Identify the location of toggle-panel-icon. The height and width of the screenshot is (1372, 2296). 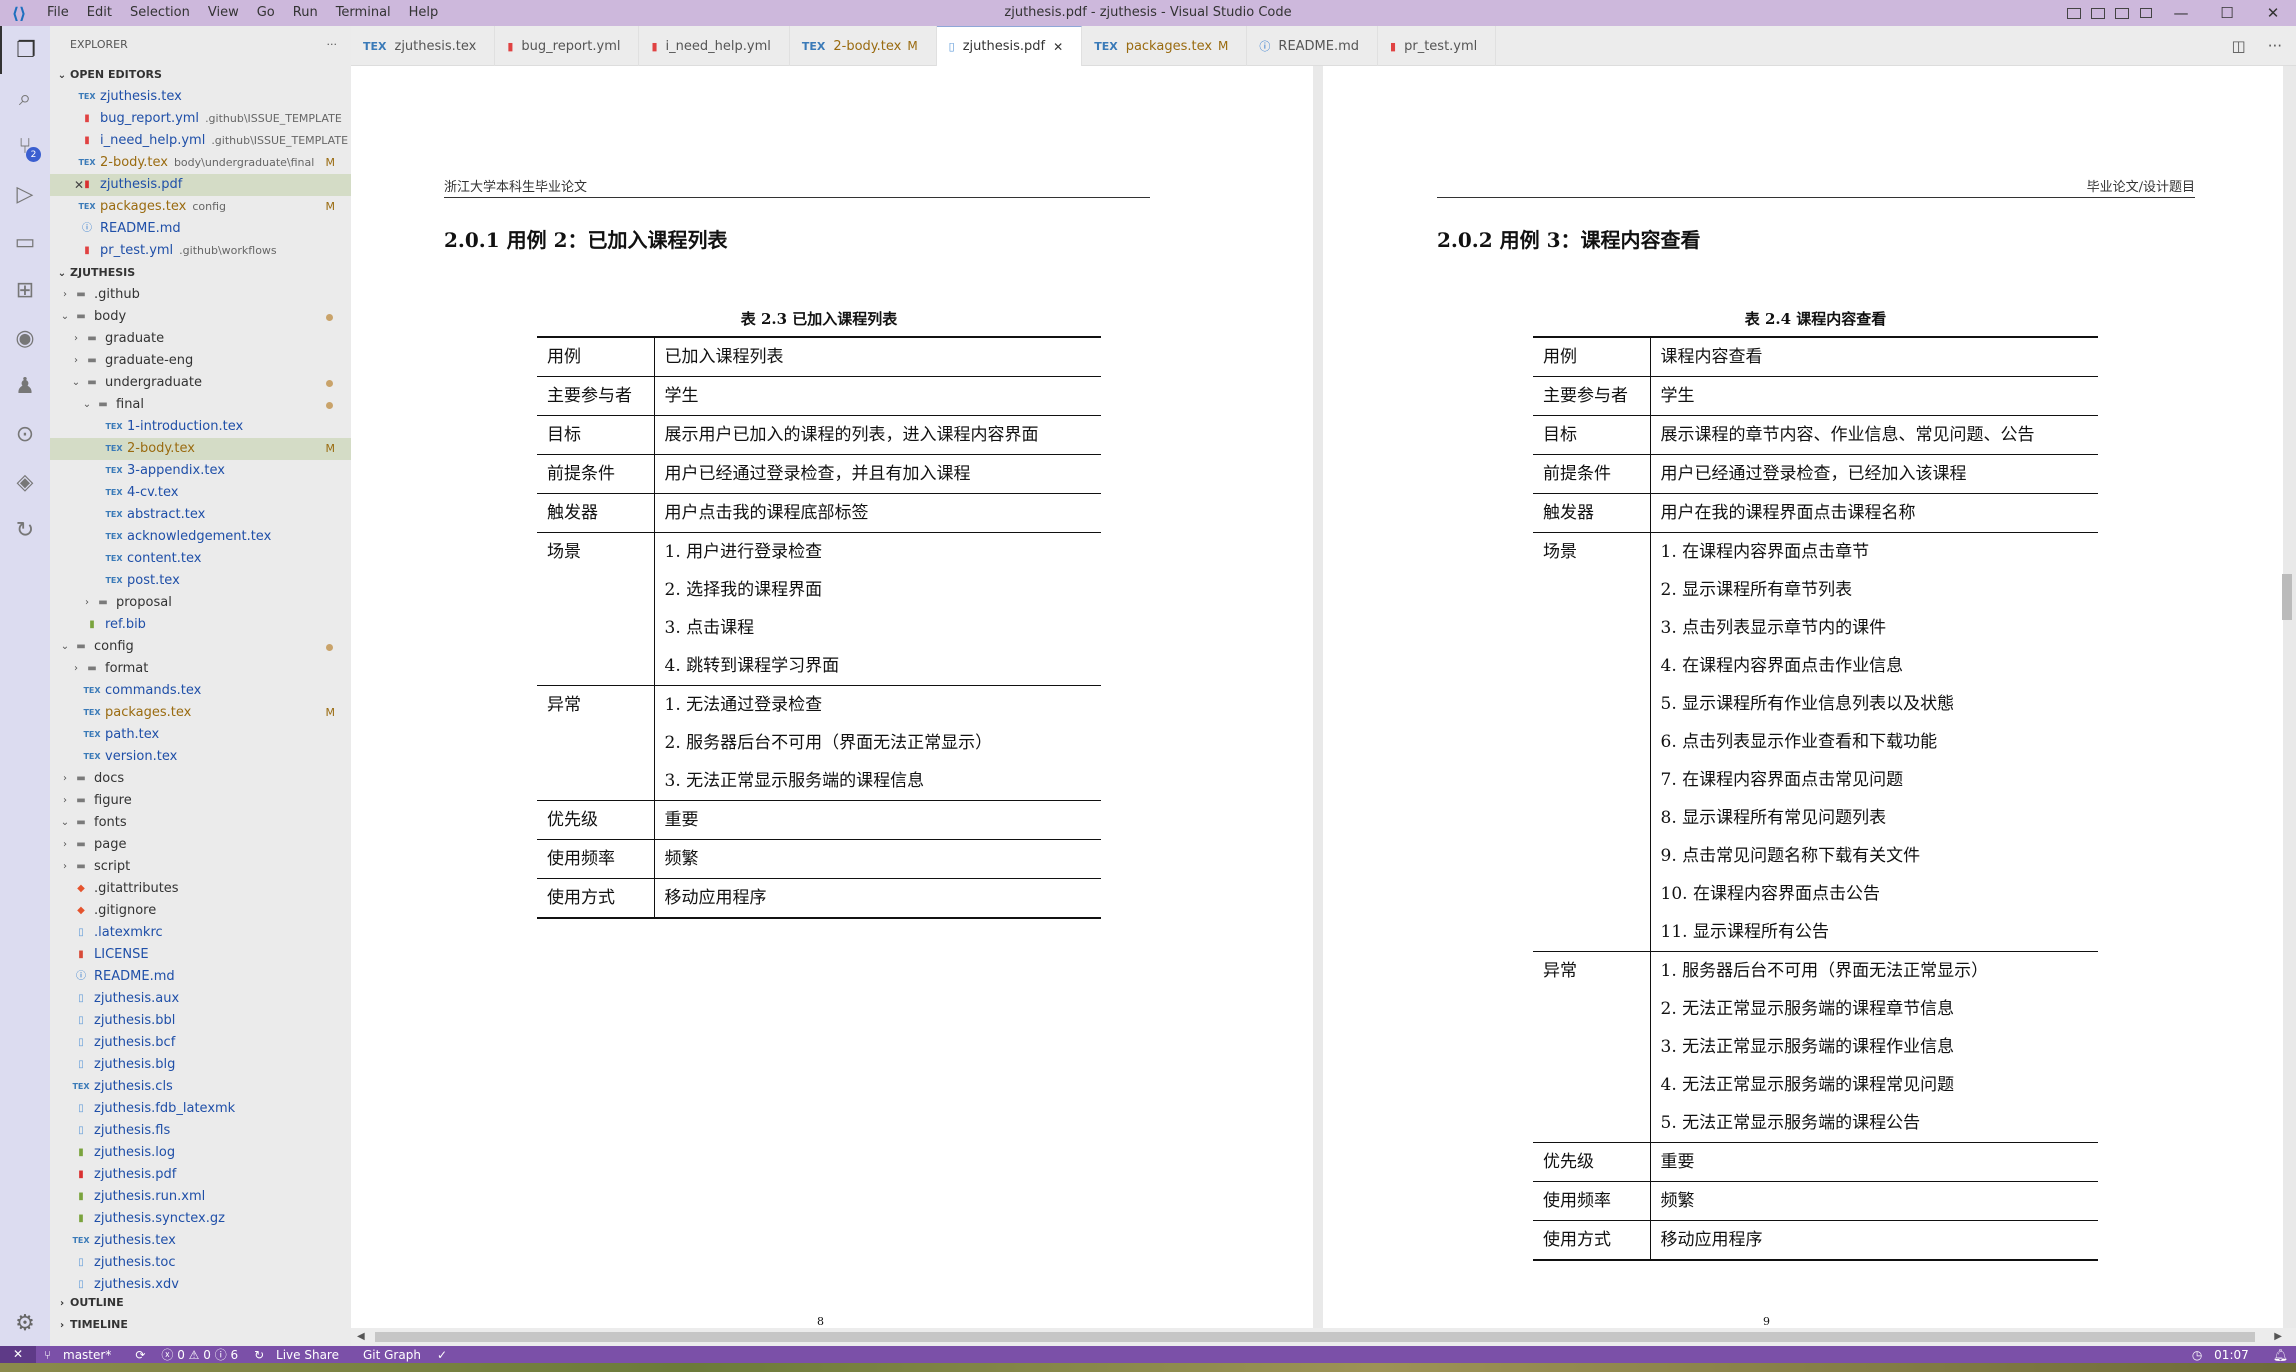
(2098, 13).